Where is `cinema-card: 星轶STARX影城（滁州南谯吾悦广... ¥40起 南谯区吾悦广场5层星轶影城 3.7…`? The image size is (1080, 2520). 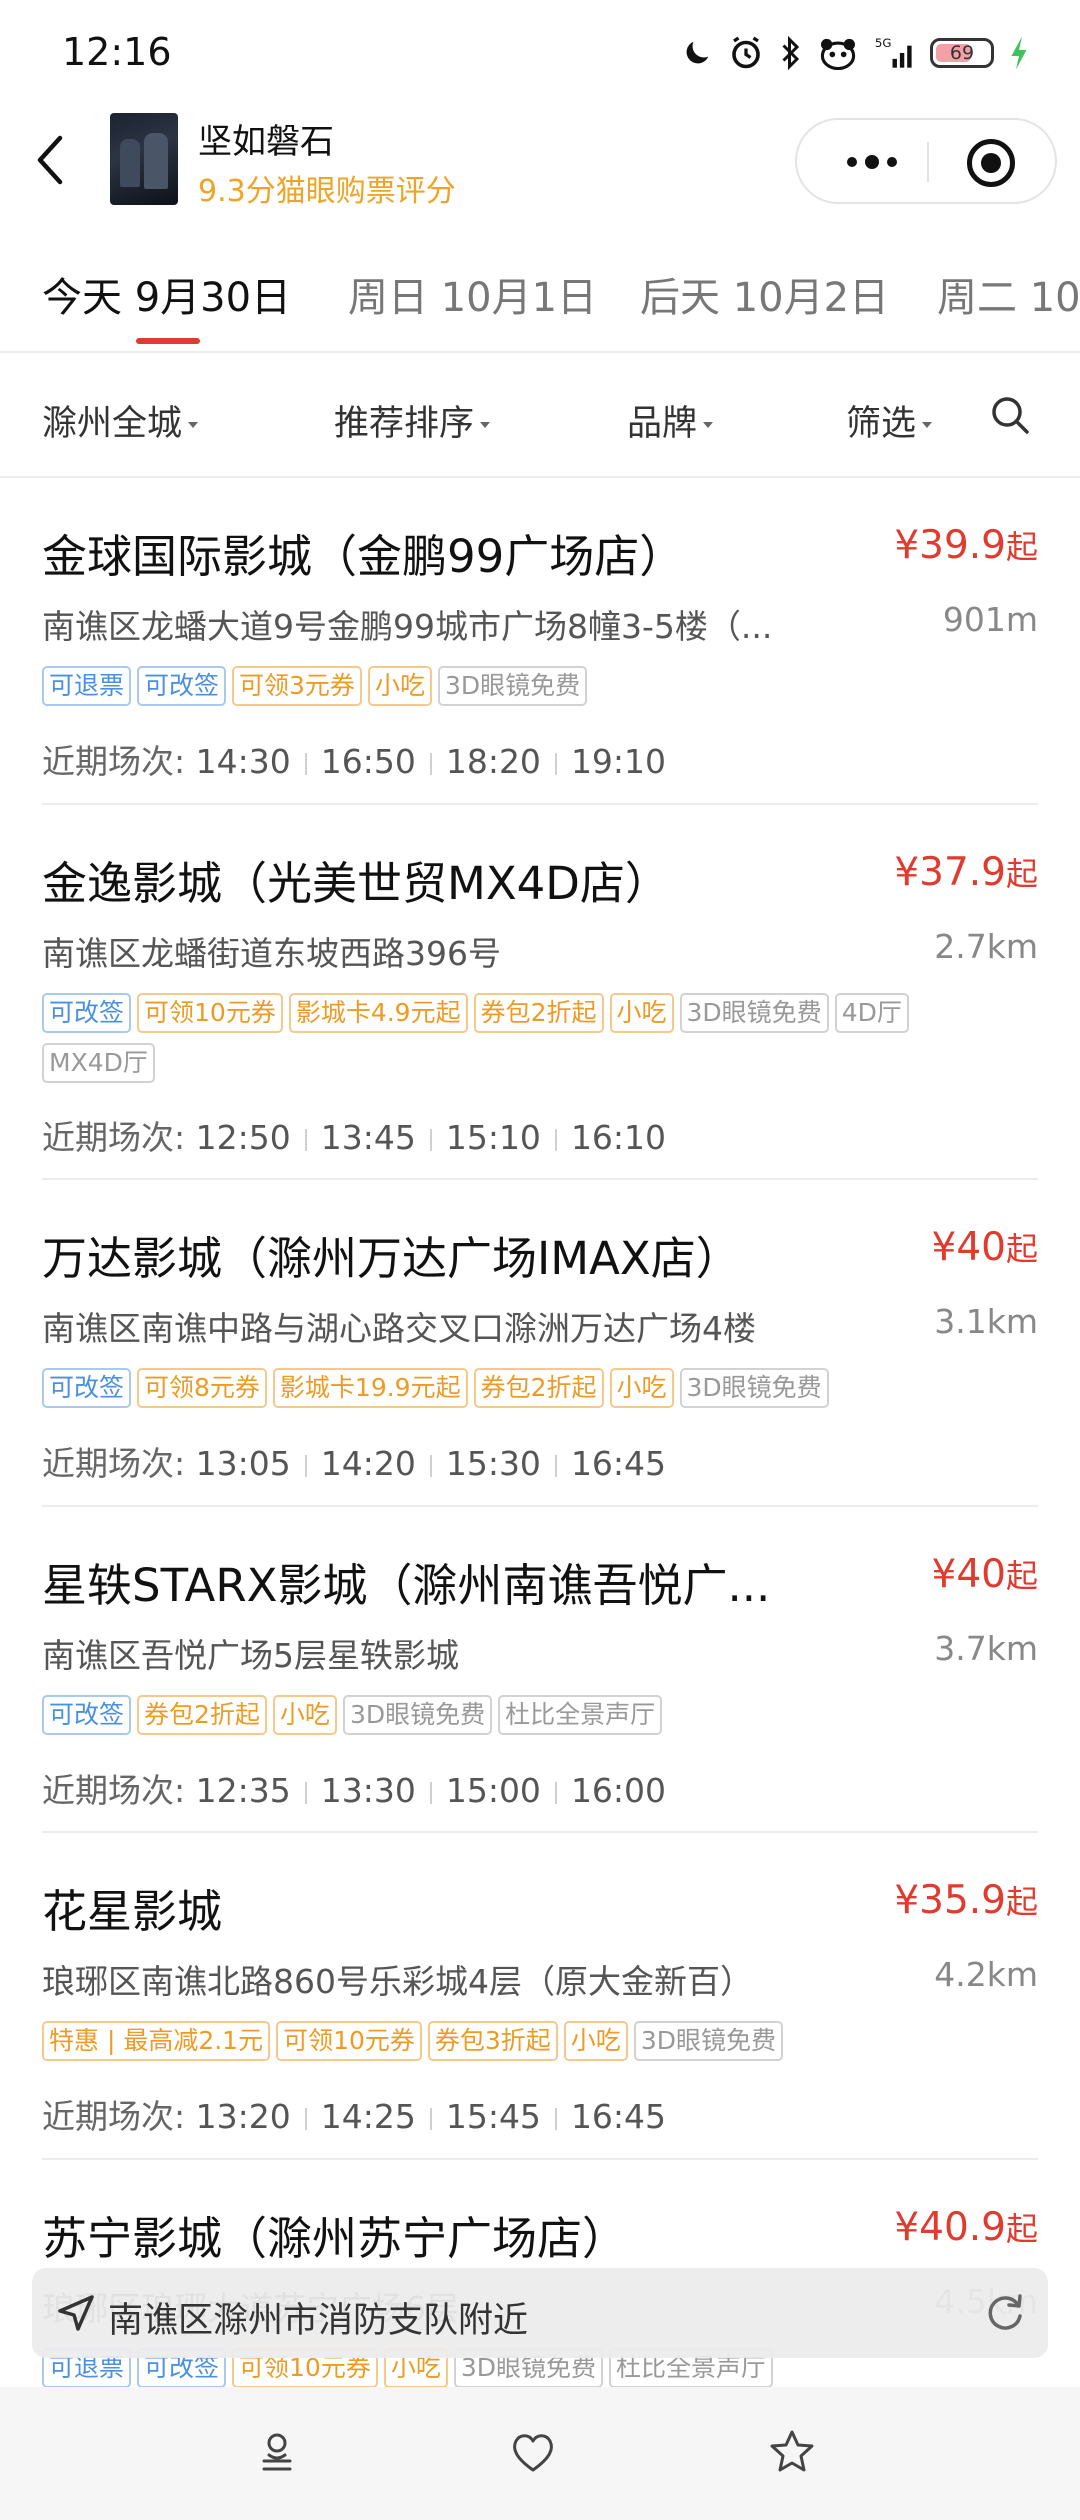
cinema-card: 星轶STARX影城（滁州南谯吾悦广... ¥40起 南谯区吾悦广场5层星轶影城 3.7… is located at coordinates (540, 1670).